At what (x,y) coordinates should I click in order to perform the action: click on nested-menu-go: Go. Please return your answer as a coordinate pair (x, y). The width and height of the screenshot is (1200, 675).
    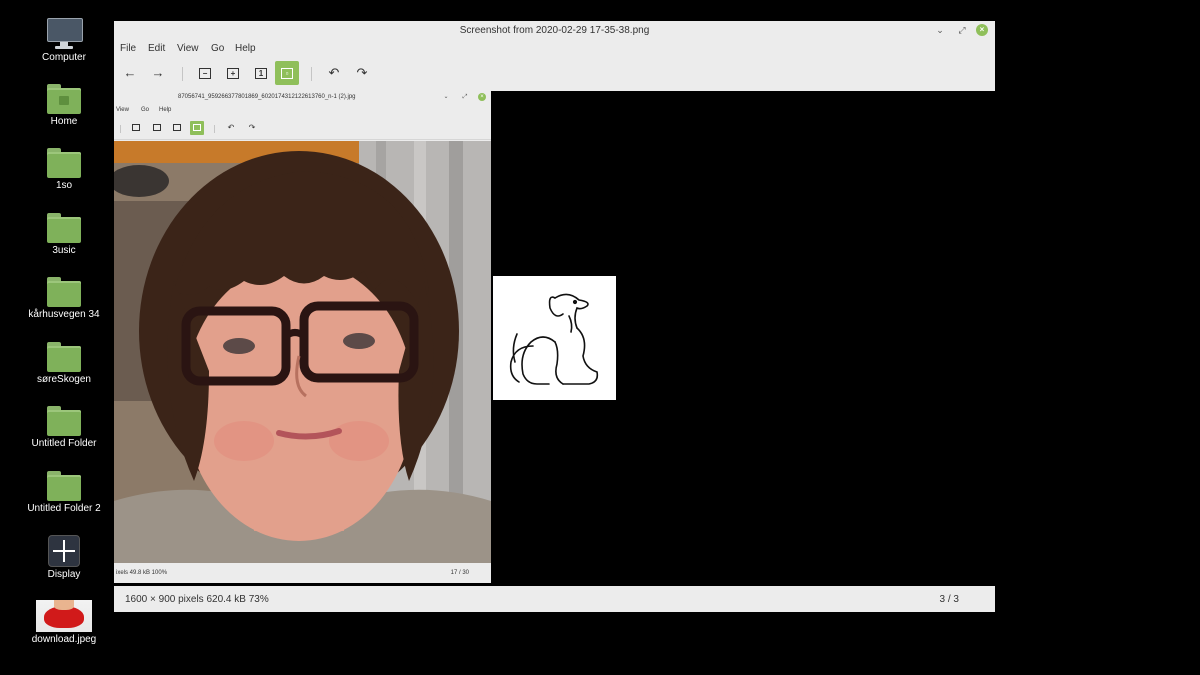
    Looking at the image, I should click on (145, 110).